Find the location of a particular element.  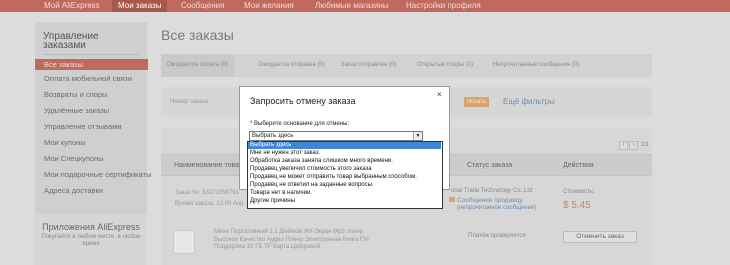

close-icon: × is located at coordinates (439, 94).